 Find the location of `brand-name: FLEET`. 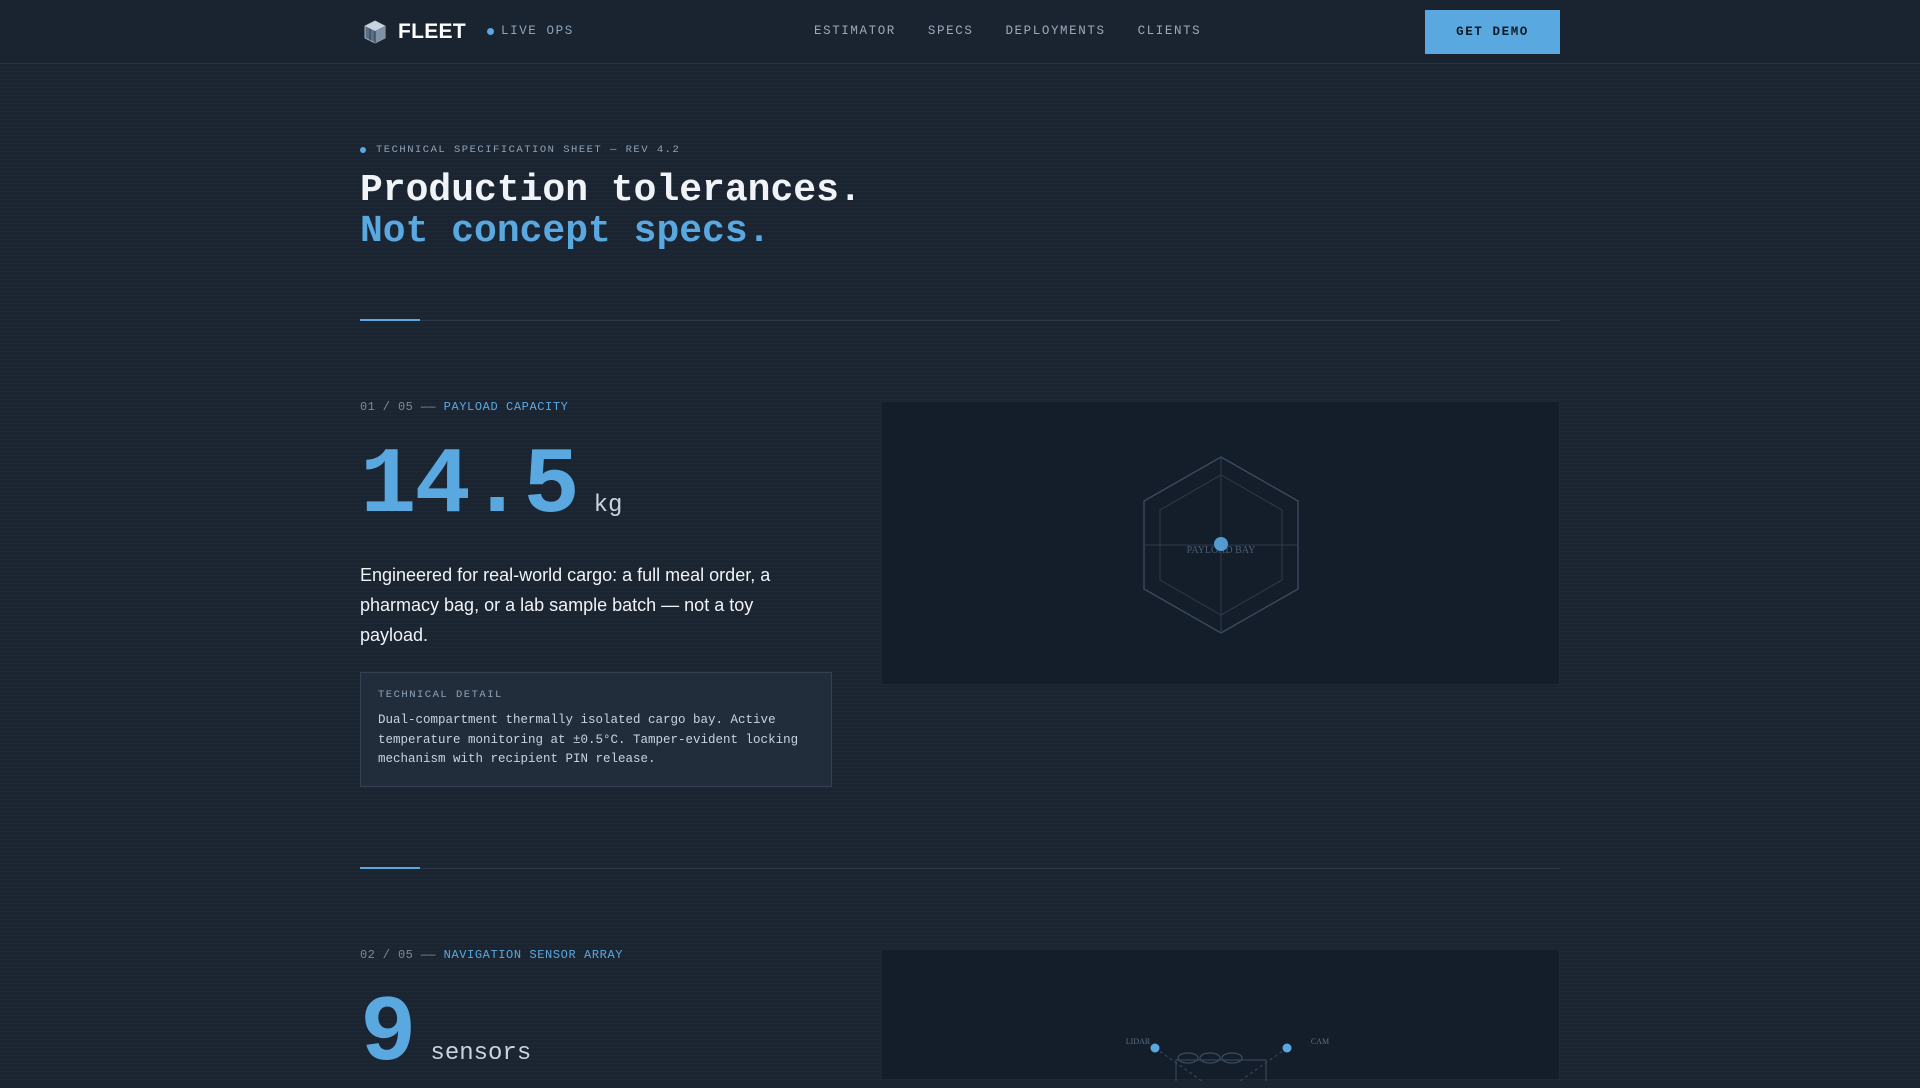

brand-name: FLEET is located at coordinates (432, 31).